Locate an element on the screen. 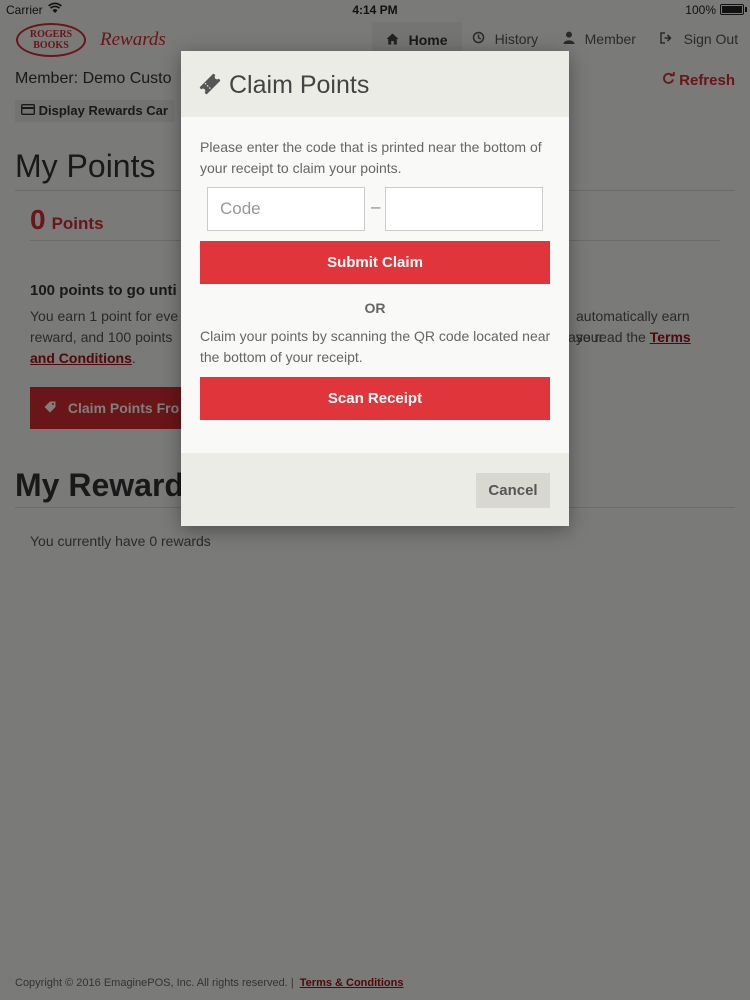 This screenshot has width=750, height=1000. code-suffix-input is located at coordinates (464, 209).